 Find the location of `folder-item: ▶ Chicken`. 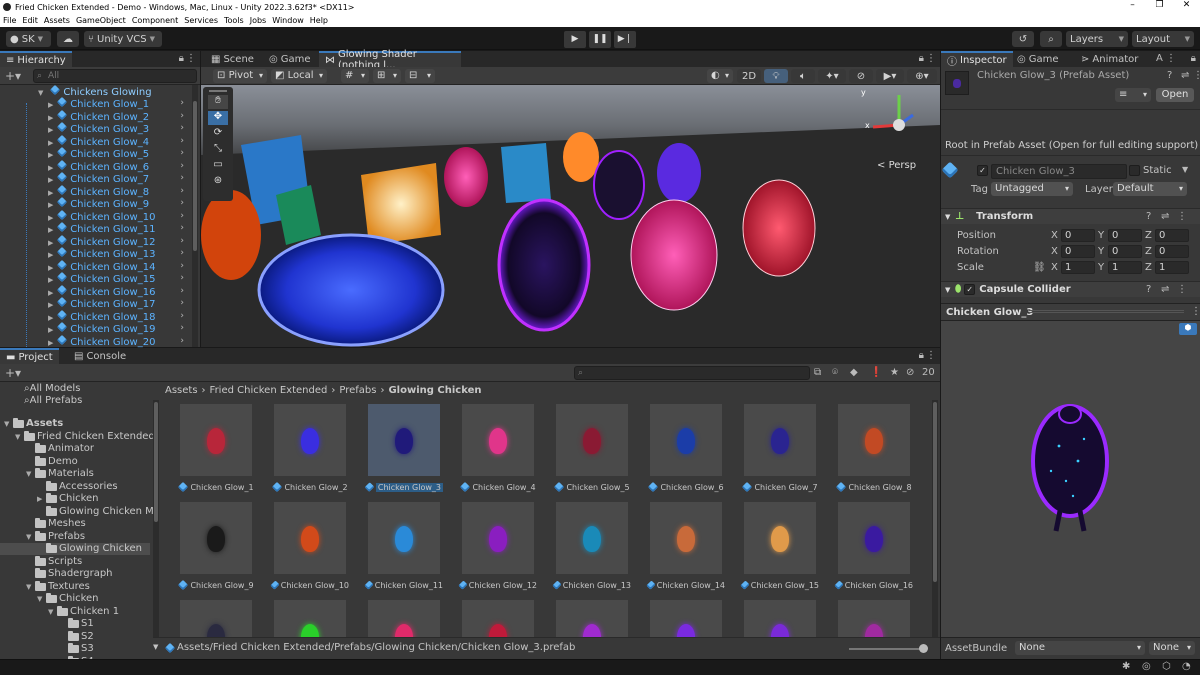

folder-item: ▶ Chicken is located at coordinates (68, 499).